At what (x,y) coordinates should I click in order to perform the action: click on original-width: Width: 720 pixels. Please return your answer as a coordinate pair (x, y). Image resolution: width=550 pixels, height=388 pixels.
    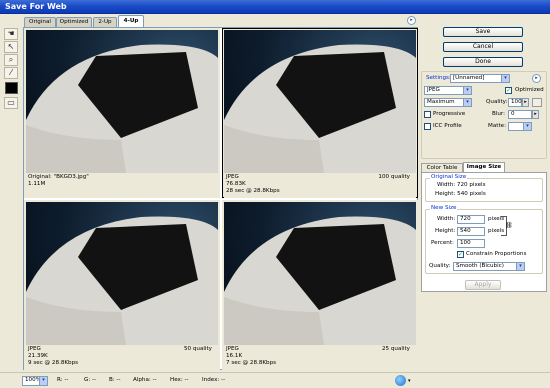
    Looking at the image, I should click on (461, 185).